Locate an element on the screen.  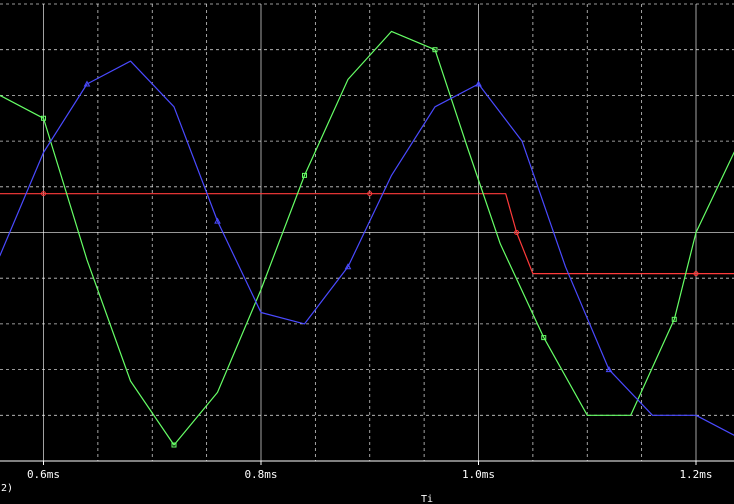
x-tick-label: 0.6ms is located at coordinates (43, 474).